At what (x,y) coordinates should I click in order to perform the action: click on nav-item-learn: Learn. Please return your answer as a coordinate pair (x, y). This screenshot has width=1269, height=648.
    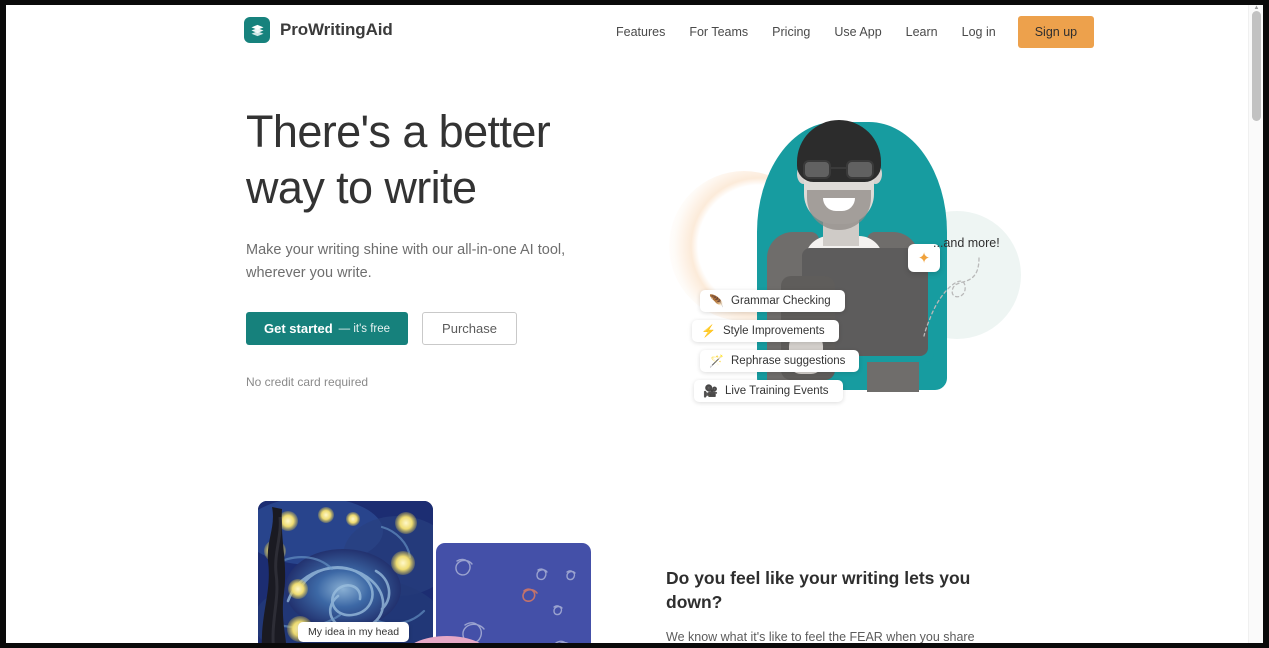
    Looking at the image, I should click on (922, 32).